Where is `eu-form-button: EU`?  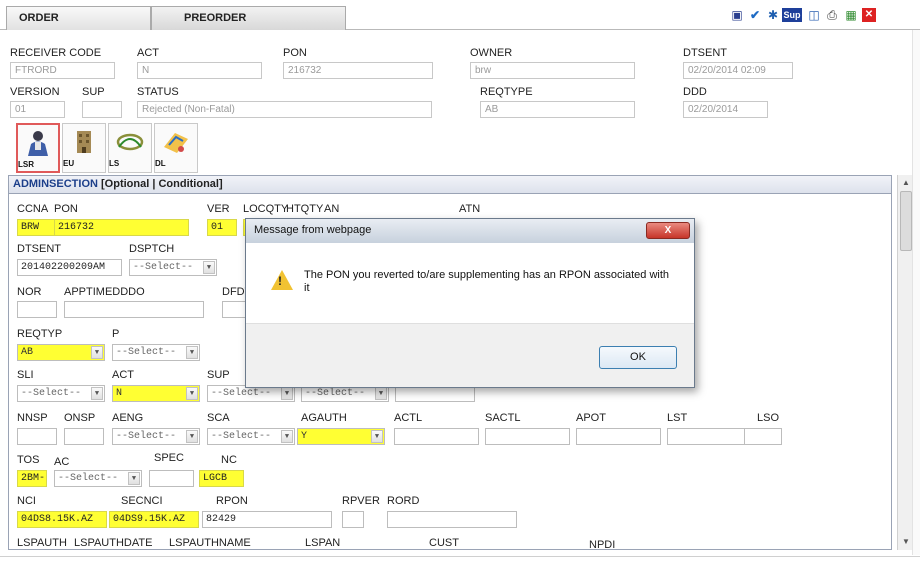
eu-form-button: EU is located at coordinates (84, 148).